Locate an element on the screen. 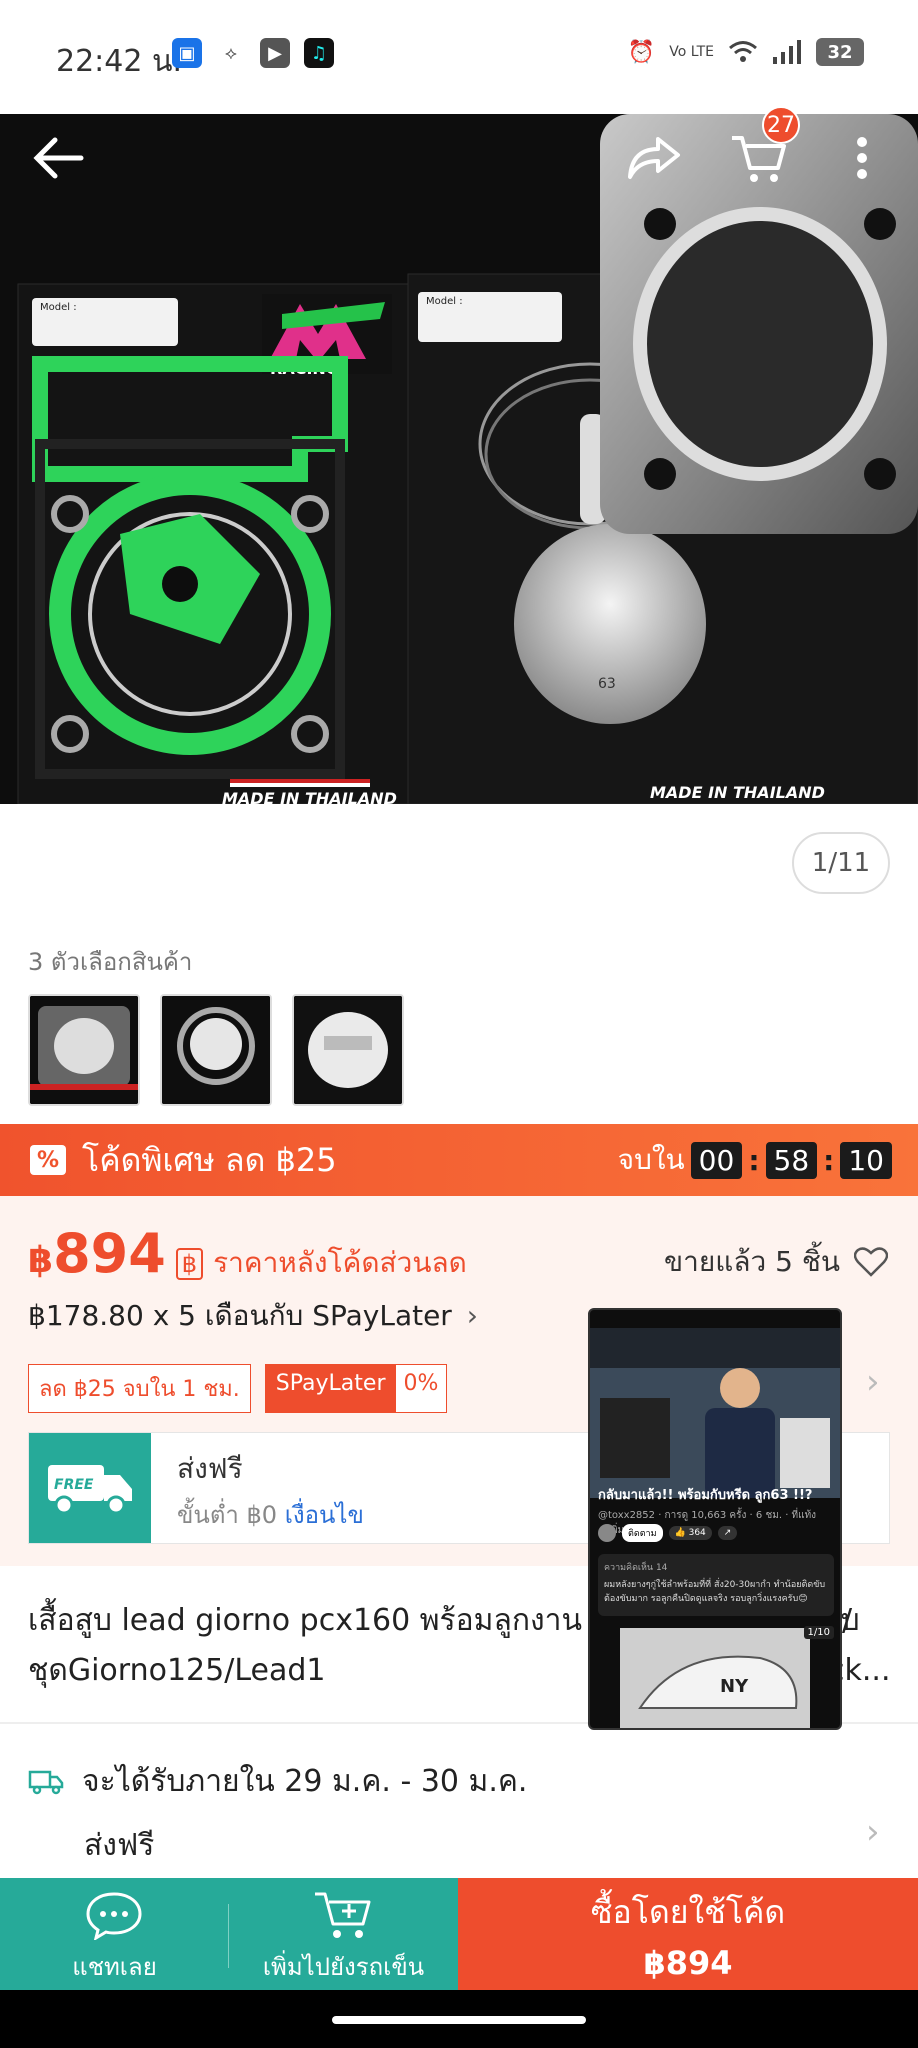  shipping-title: ส่งฟรี is located at coordinates (210, 1468).